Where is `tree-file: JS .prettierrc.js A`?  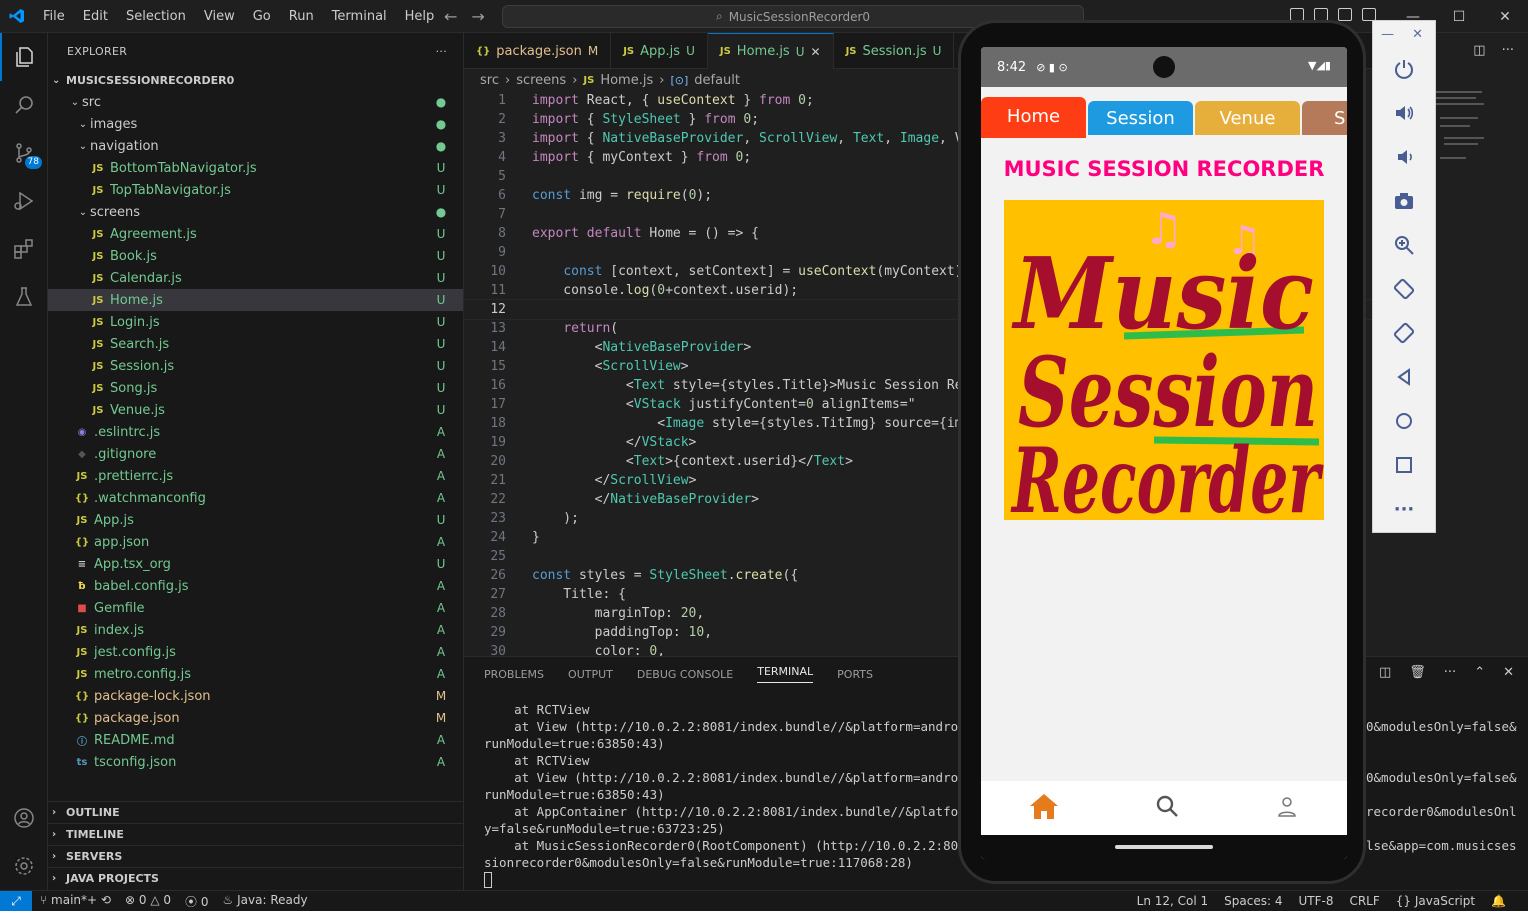
tree-file: JS .prettierrc.js A is located at coordinates (255, 476).